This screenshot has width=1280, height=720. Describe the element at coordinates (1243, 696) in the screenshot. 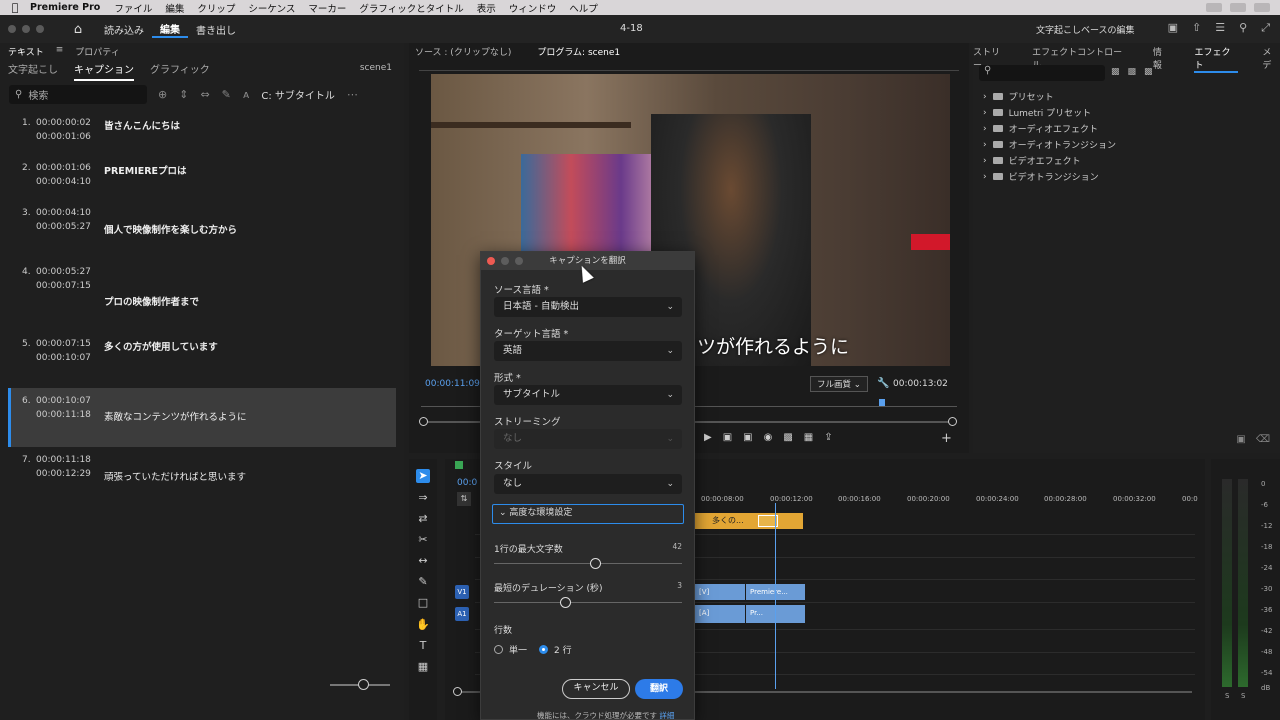

I see `meter-solo-right: S` at that location.